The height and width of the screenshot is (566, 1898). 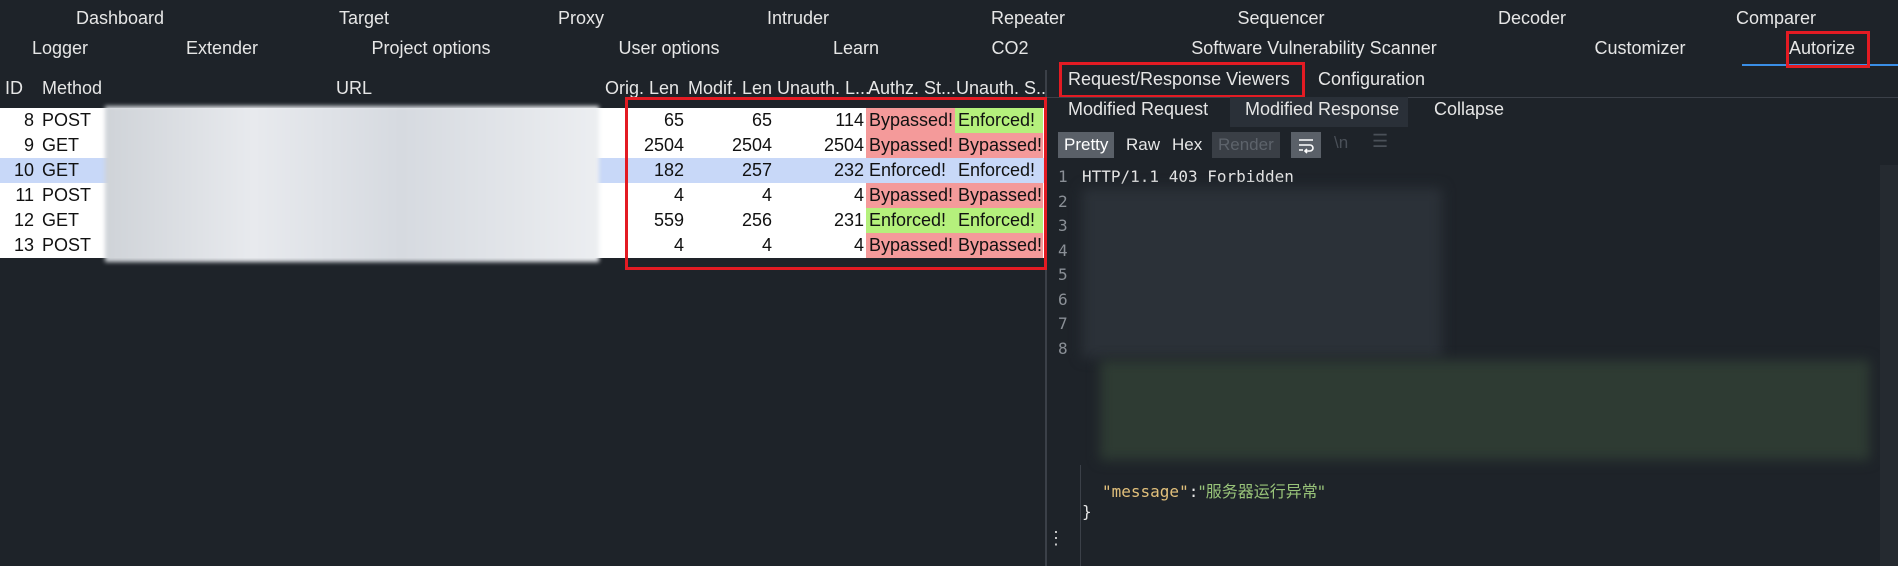 I want to click on tab-learn: Learn, so click(x=856, y=48).